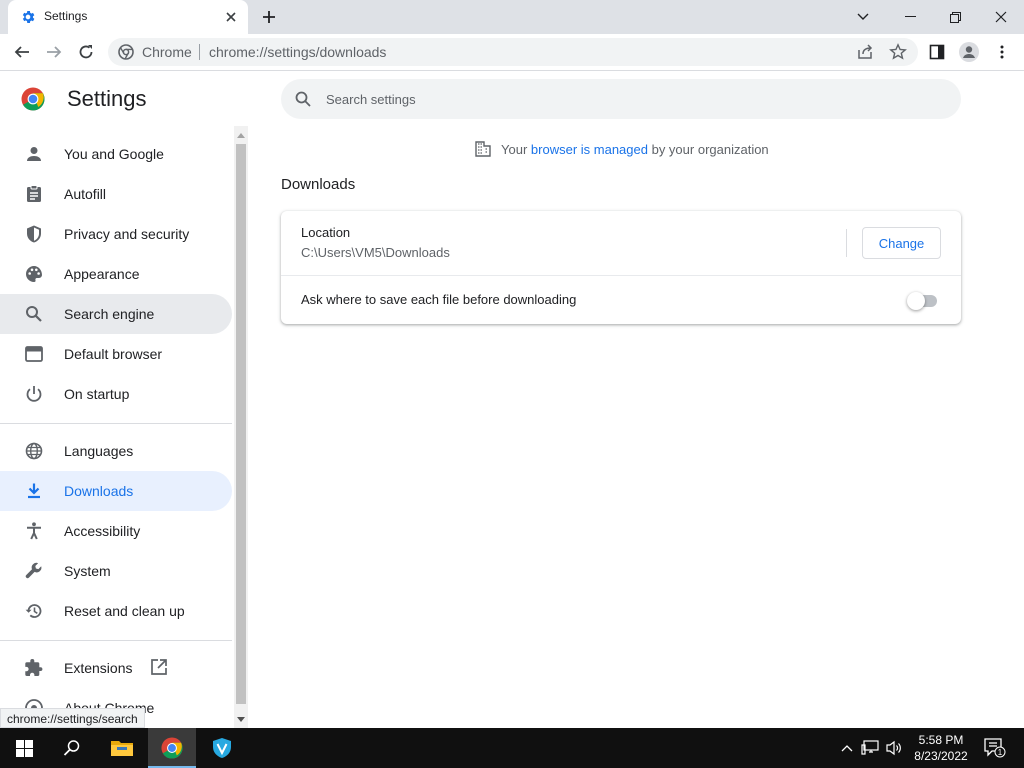 The width and height of the screenshot is (1024, 768). I want to click on change-location-button: Change, so click(901, 243).